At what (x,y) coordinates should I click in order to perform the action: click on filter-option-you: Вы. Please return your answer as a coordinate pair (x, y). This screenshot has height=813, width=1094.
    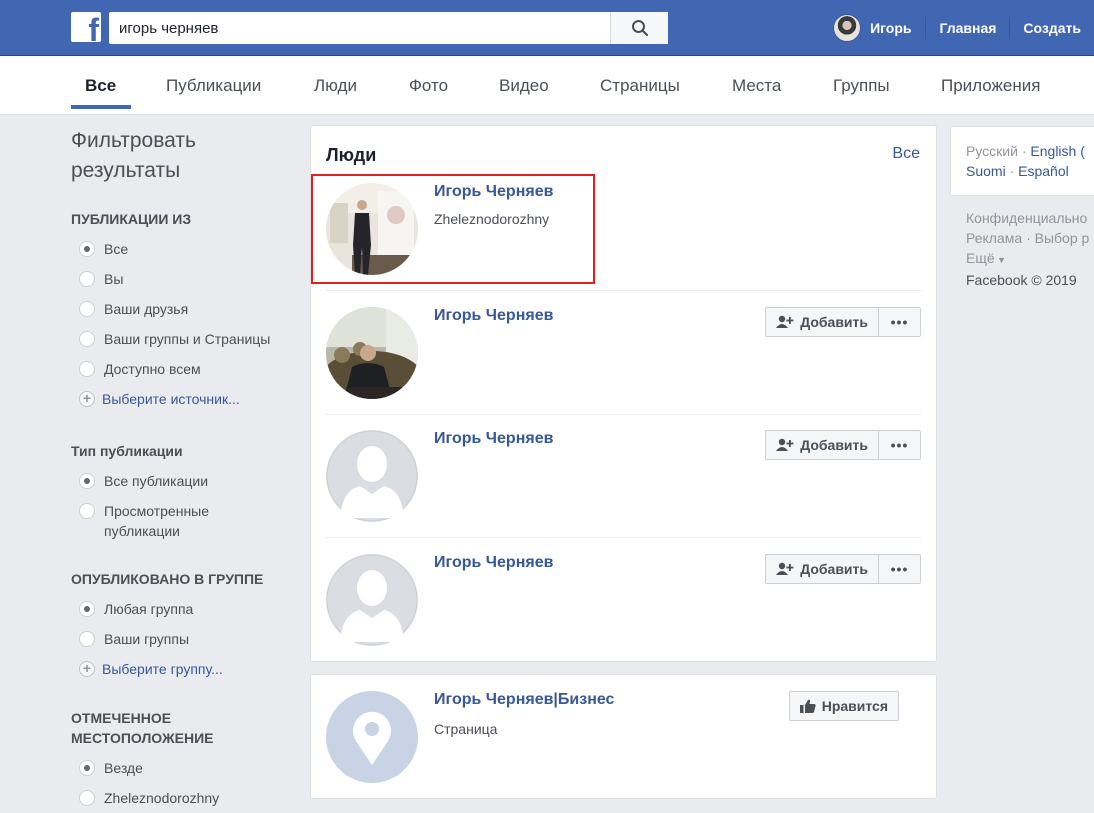
    Looking at the image, I should click on (183, 279).